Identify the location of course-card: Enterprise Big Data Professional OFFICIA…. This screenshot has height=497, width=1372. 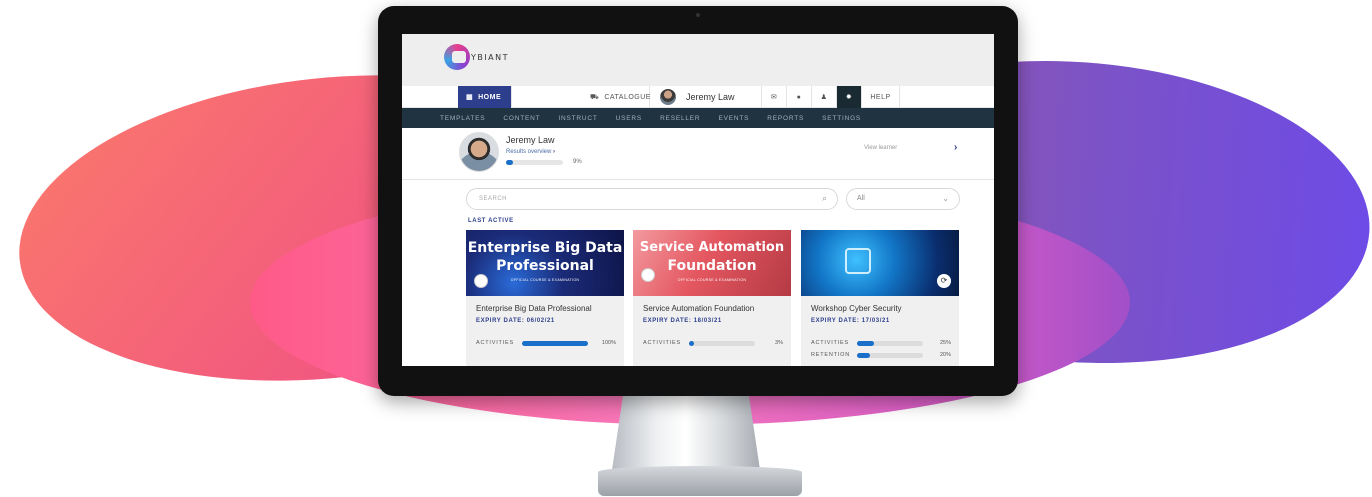
(545, 298).